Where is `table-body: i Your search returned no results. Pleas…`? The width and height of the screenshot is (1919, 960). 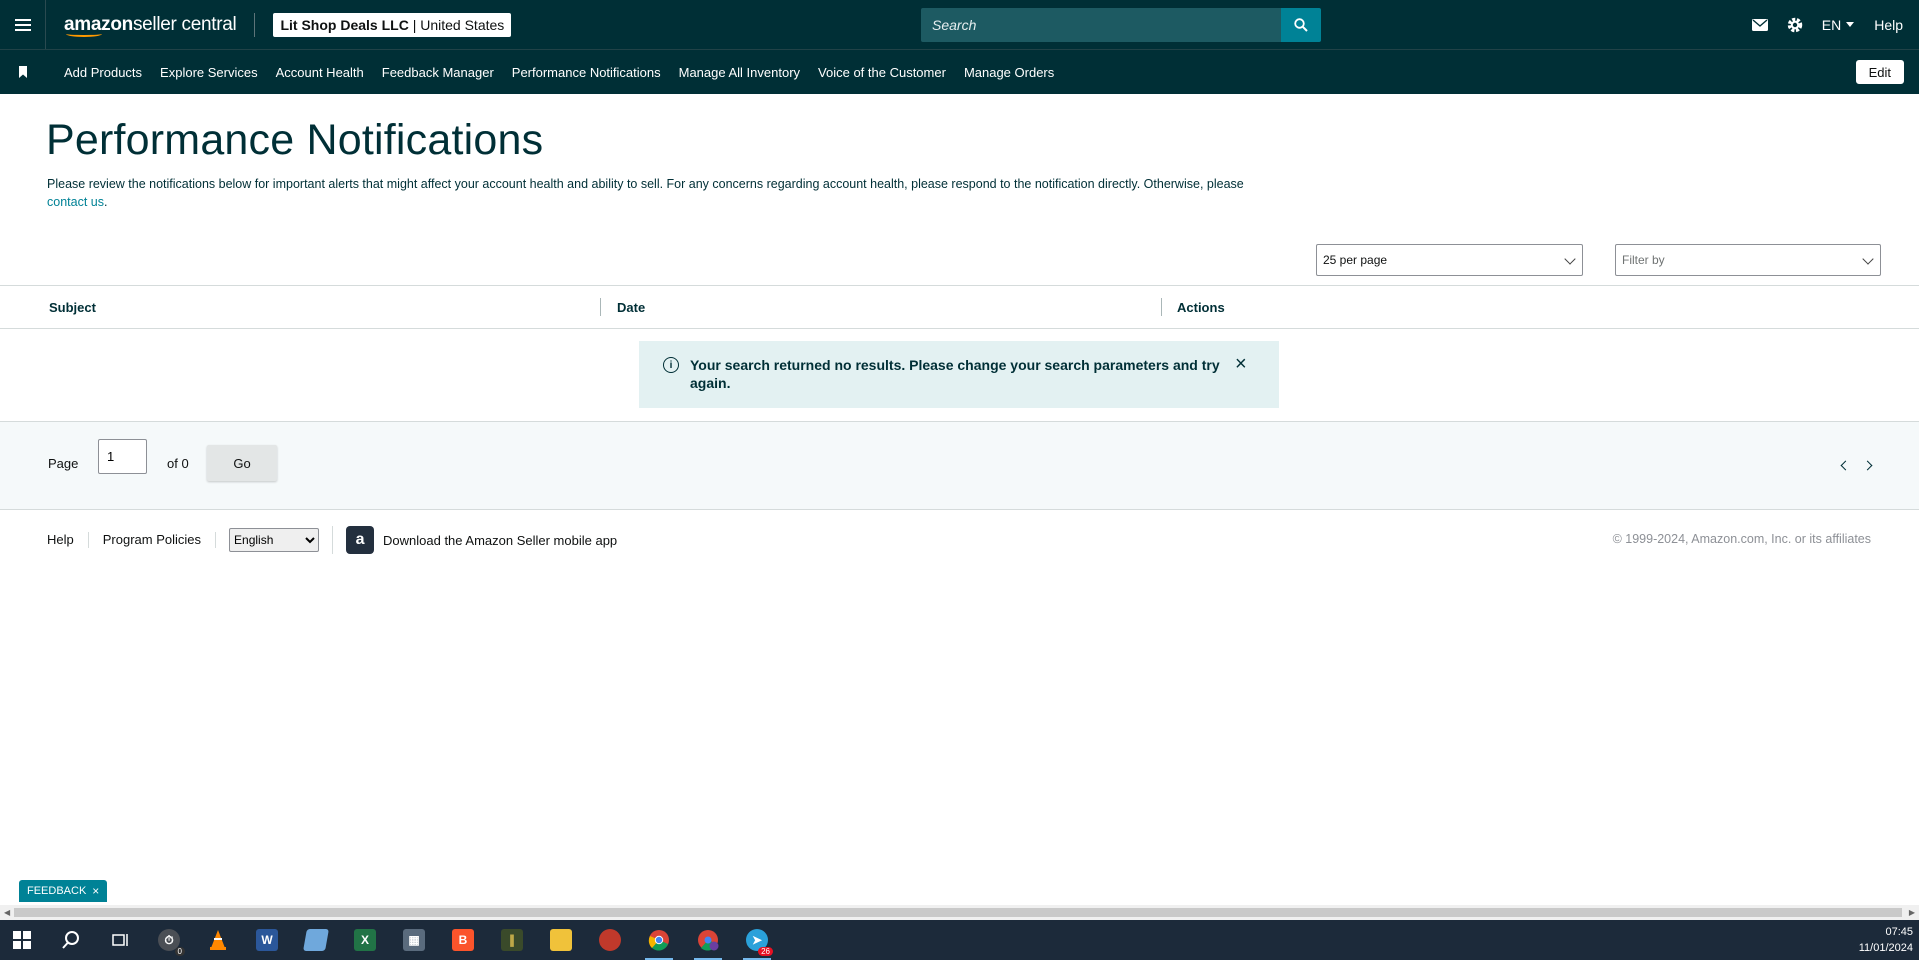 table-body: i Your search returned no results. Pleas… is located at coordinates (959, 375).